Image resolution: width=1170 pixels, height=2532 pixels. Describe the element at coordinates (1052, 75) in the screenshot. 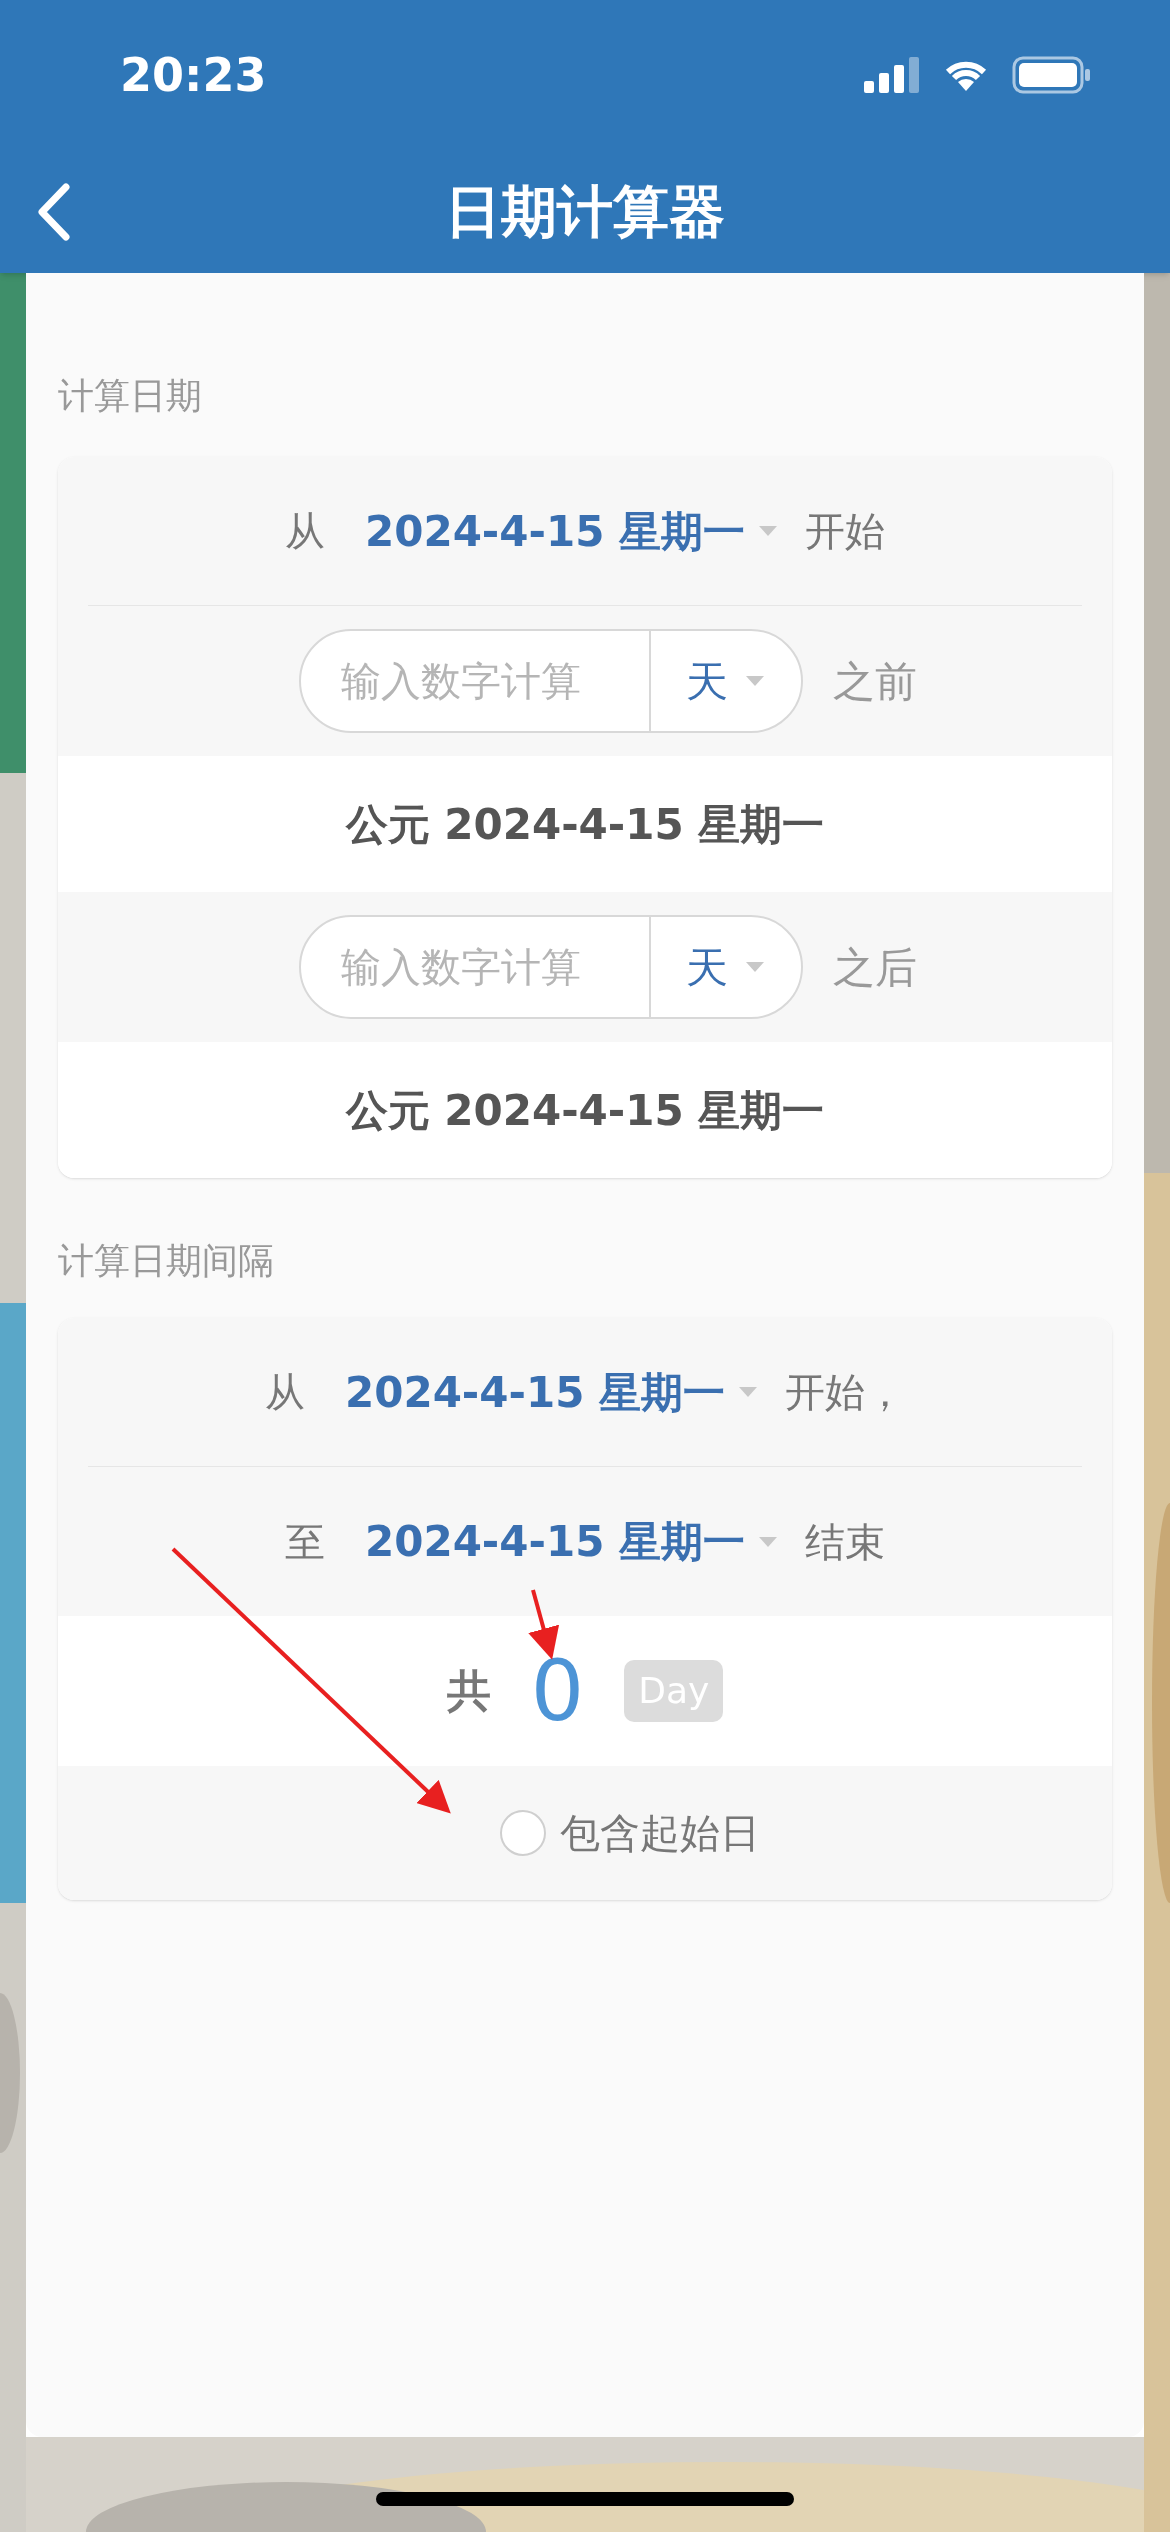

I see `battery-icon` at that location.